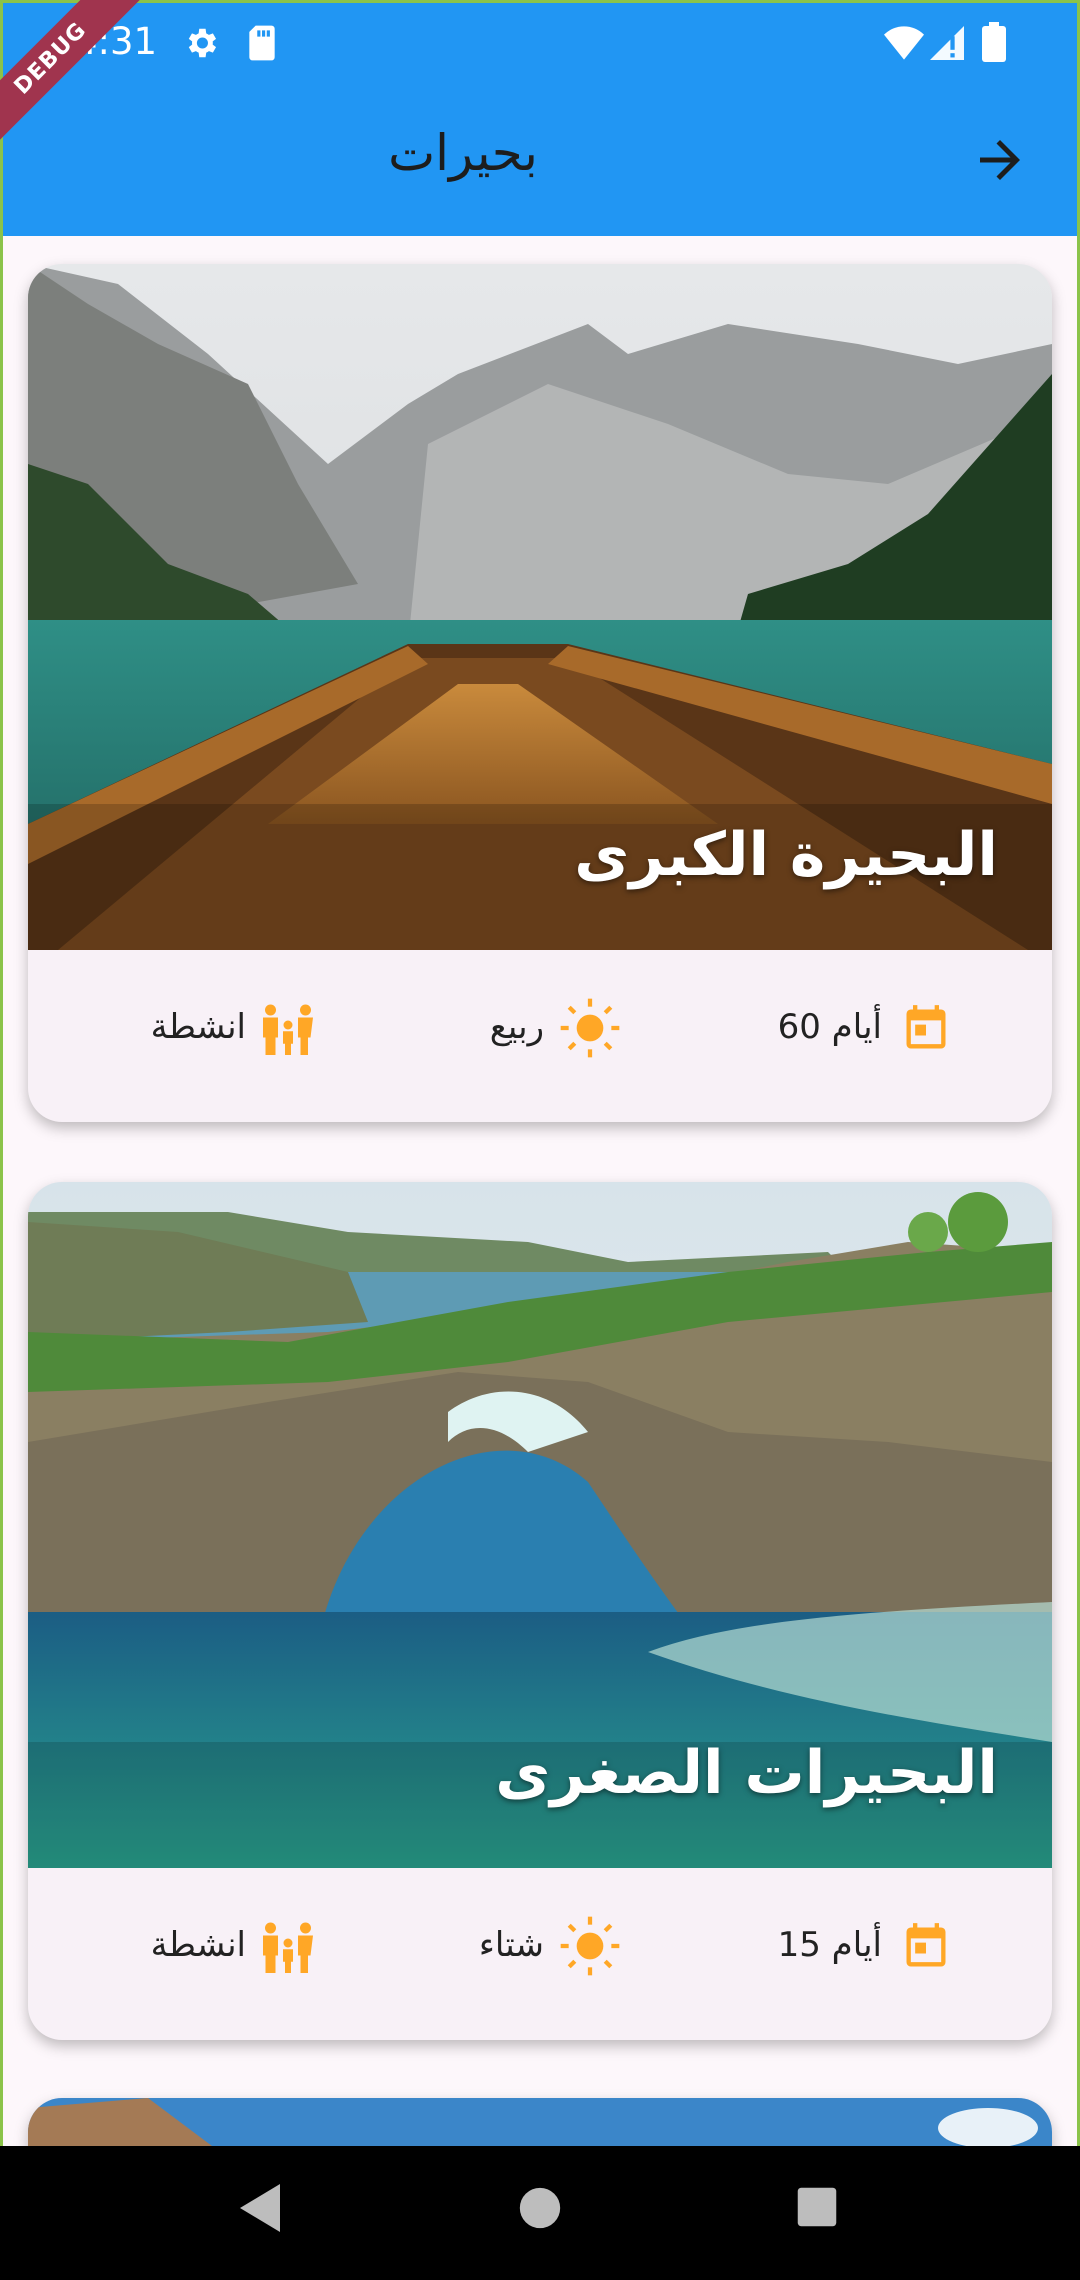 Image resolution: width=1080 pixels, height=2280 pixels. I want to click on card-info-row: 60 أيام ربيع انشطة, so click(540, 1036).